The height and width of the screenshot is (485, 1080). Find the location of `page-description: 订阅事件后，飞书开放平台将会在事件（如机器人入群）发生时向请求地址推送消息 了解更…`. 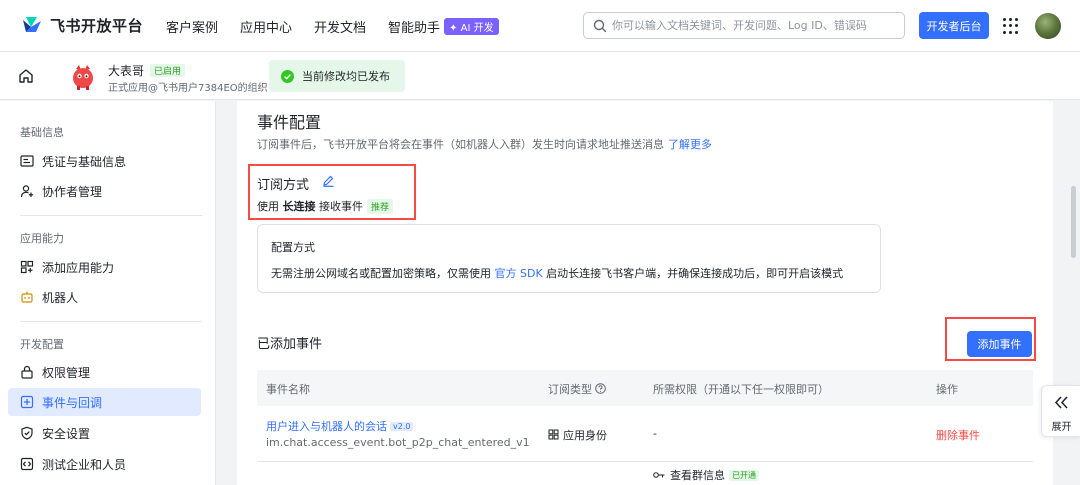

page-description: 订阅事件后，飞书开放平台将会在事件（如机器人入群）发生时向请求地址推送消息 了解更… is located at coordinates (484, 144).